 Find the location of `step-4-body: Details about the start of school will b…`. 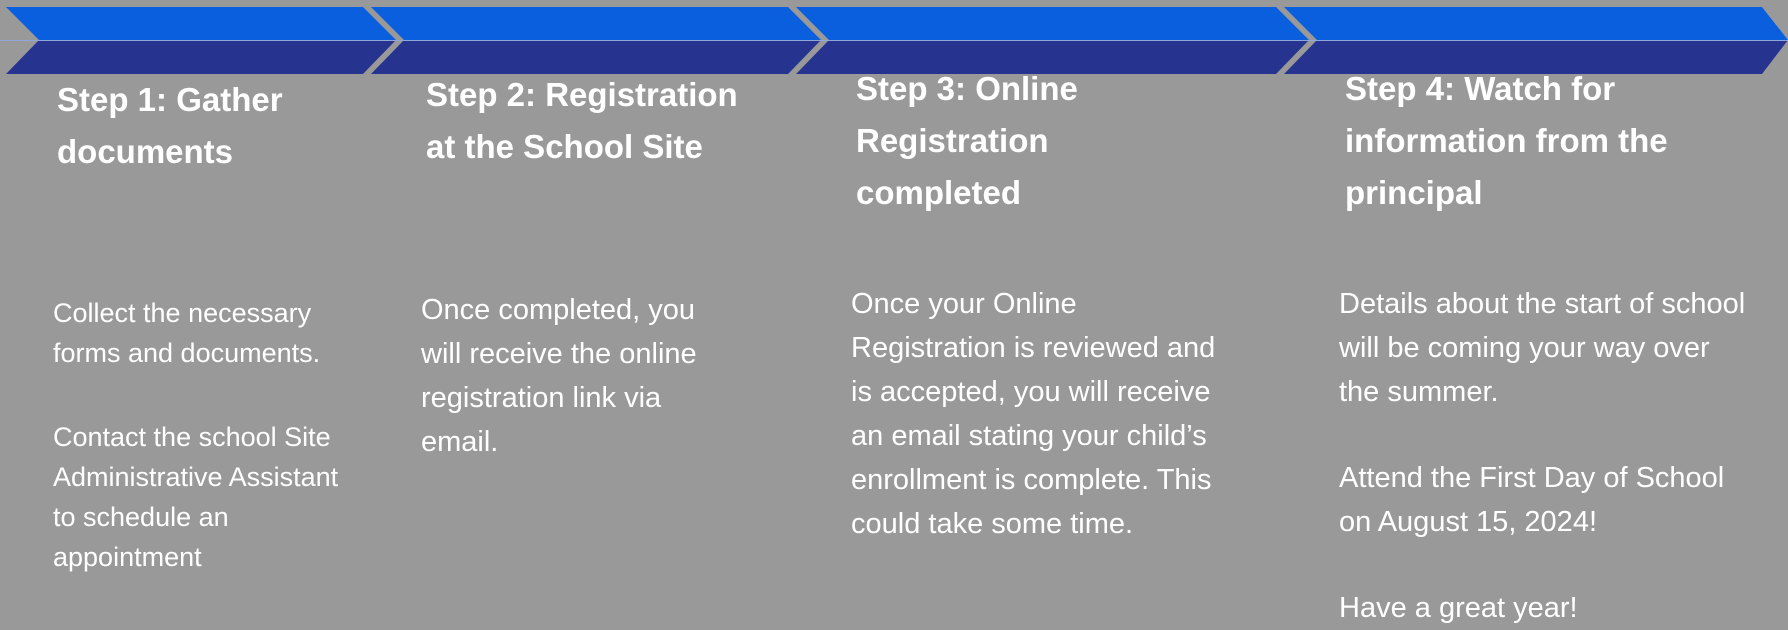

step-4-body: Details about the start of school will b… is located at coordinates (1544, 456).